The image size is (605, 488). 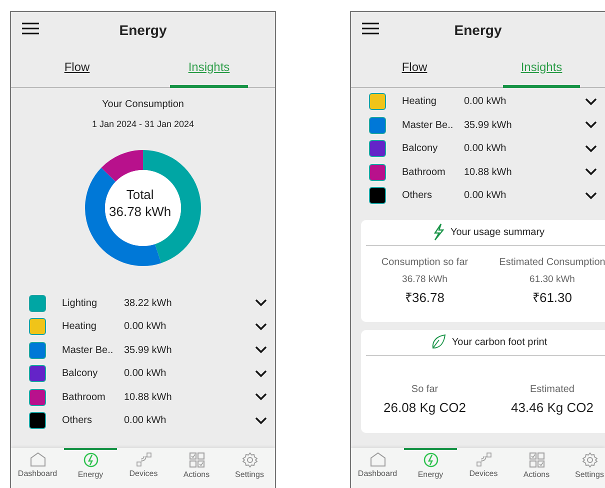 What do you see at coordinates (500, 343) in the screenshot?
I see `card-title: Your carbon foot print` at bounding box center [500, 343].